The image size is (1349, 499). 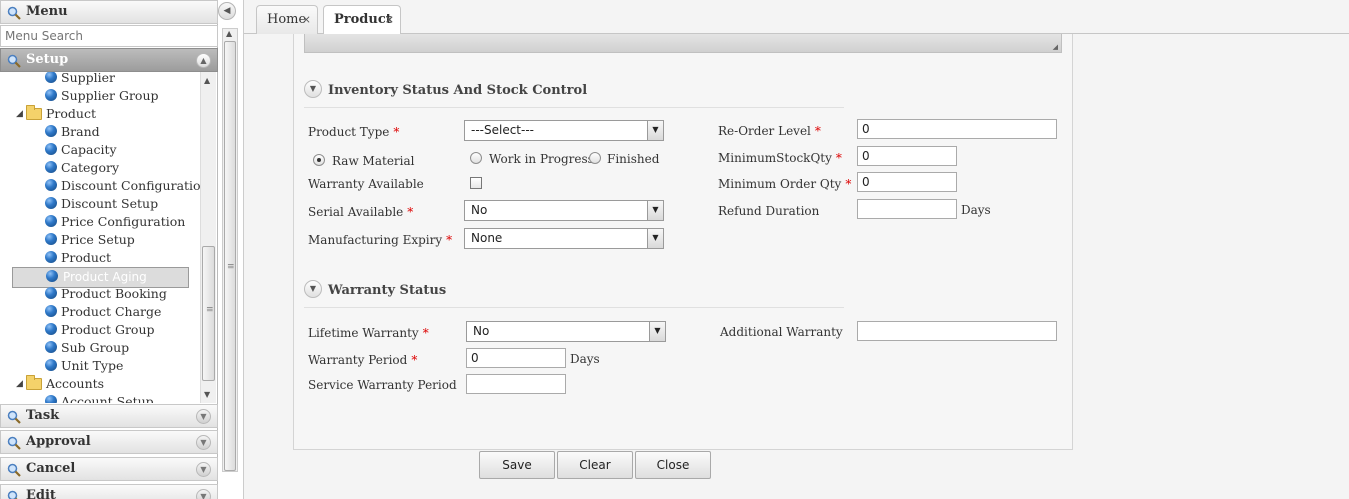 I want to click on tree-item-account-setup: Account Setup, so click(x=120, y=398).